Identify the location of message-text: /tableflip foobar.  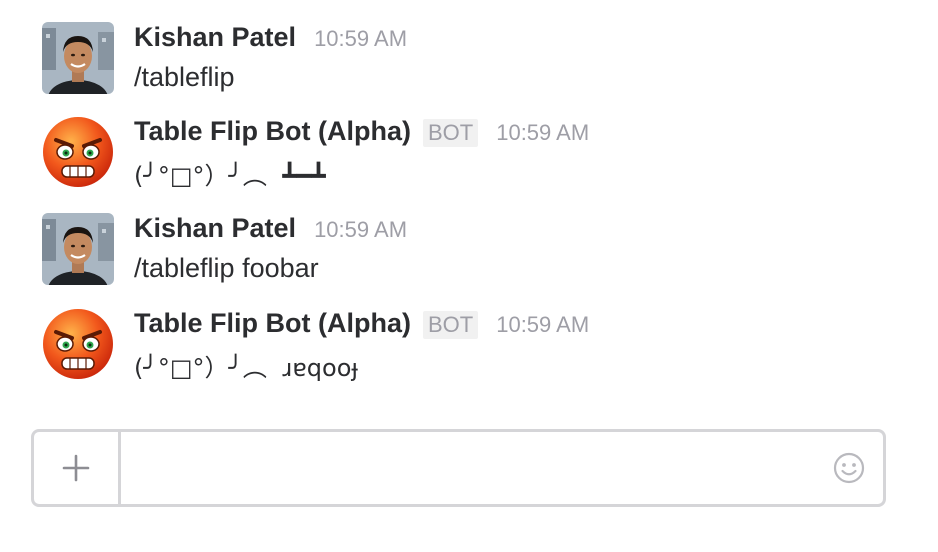
(226, 268).